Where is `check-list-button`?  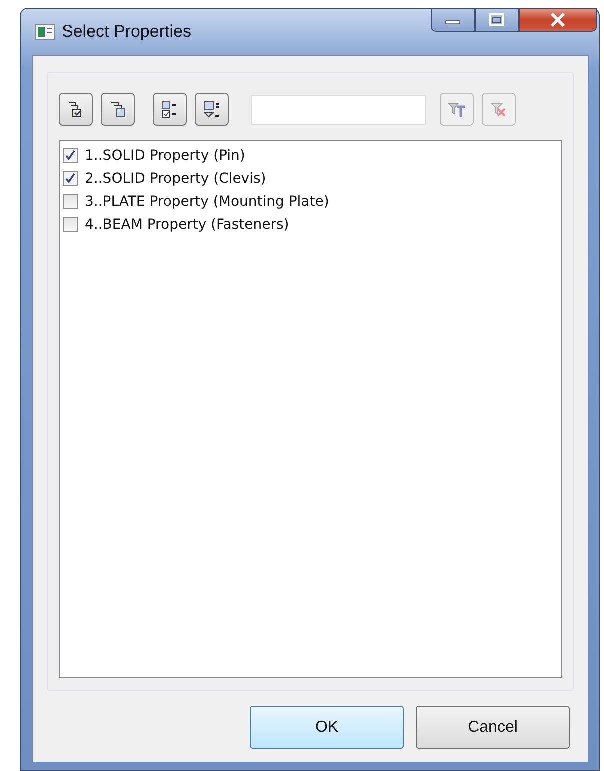 check-list-button is located at coordinates (170, 109).